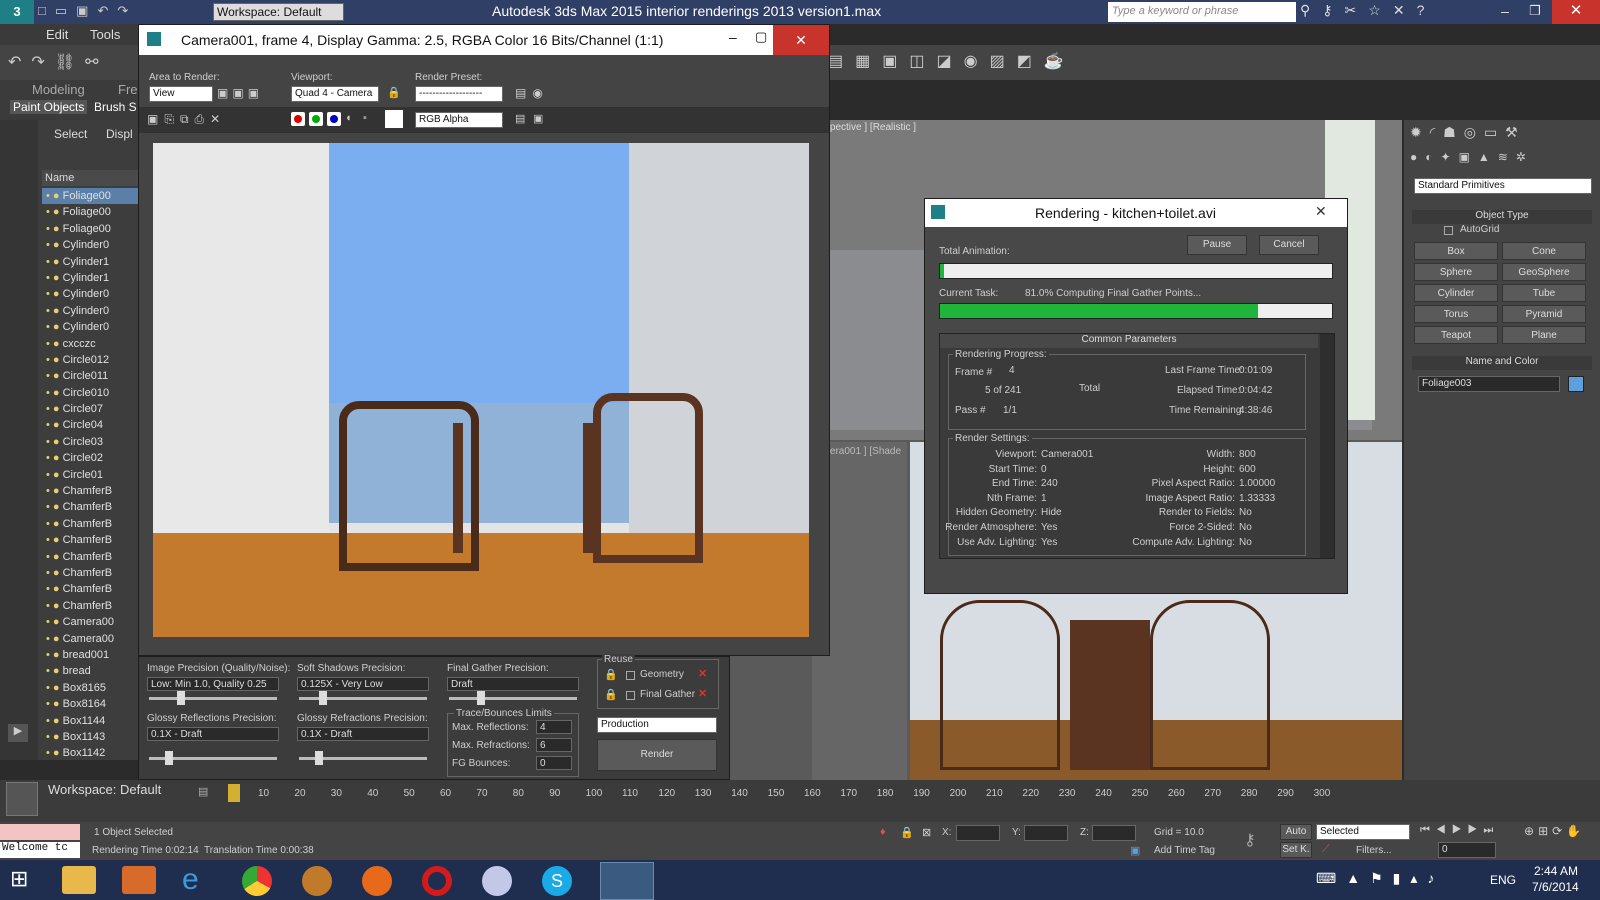 This screenshot has width=1600, height=900. Describe the element at coordinates (91, 655) in the screenshot. I see `scene-list-item: • ● bread001` at that location.